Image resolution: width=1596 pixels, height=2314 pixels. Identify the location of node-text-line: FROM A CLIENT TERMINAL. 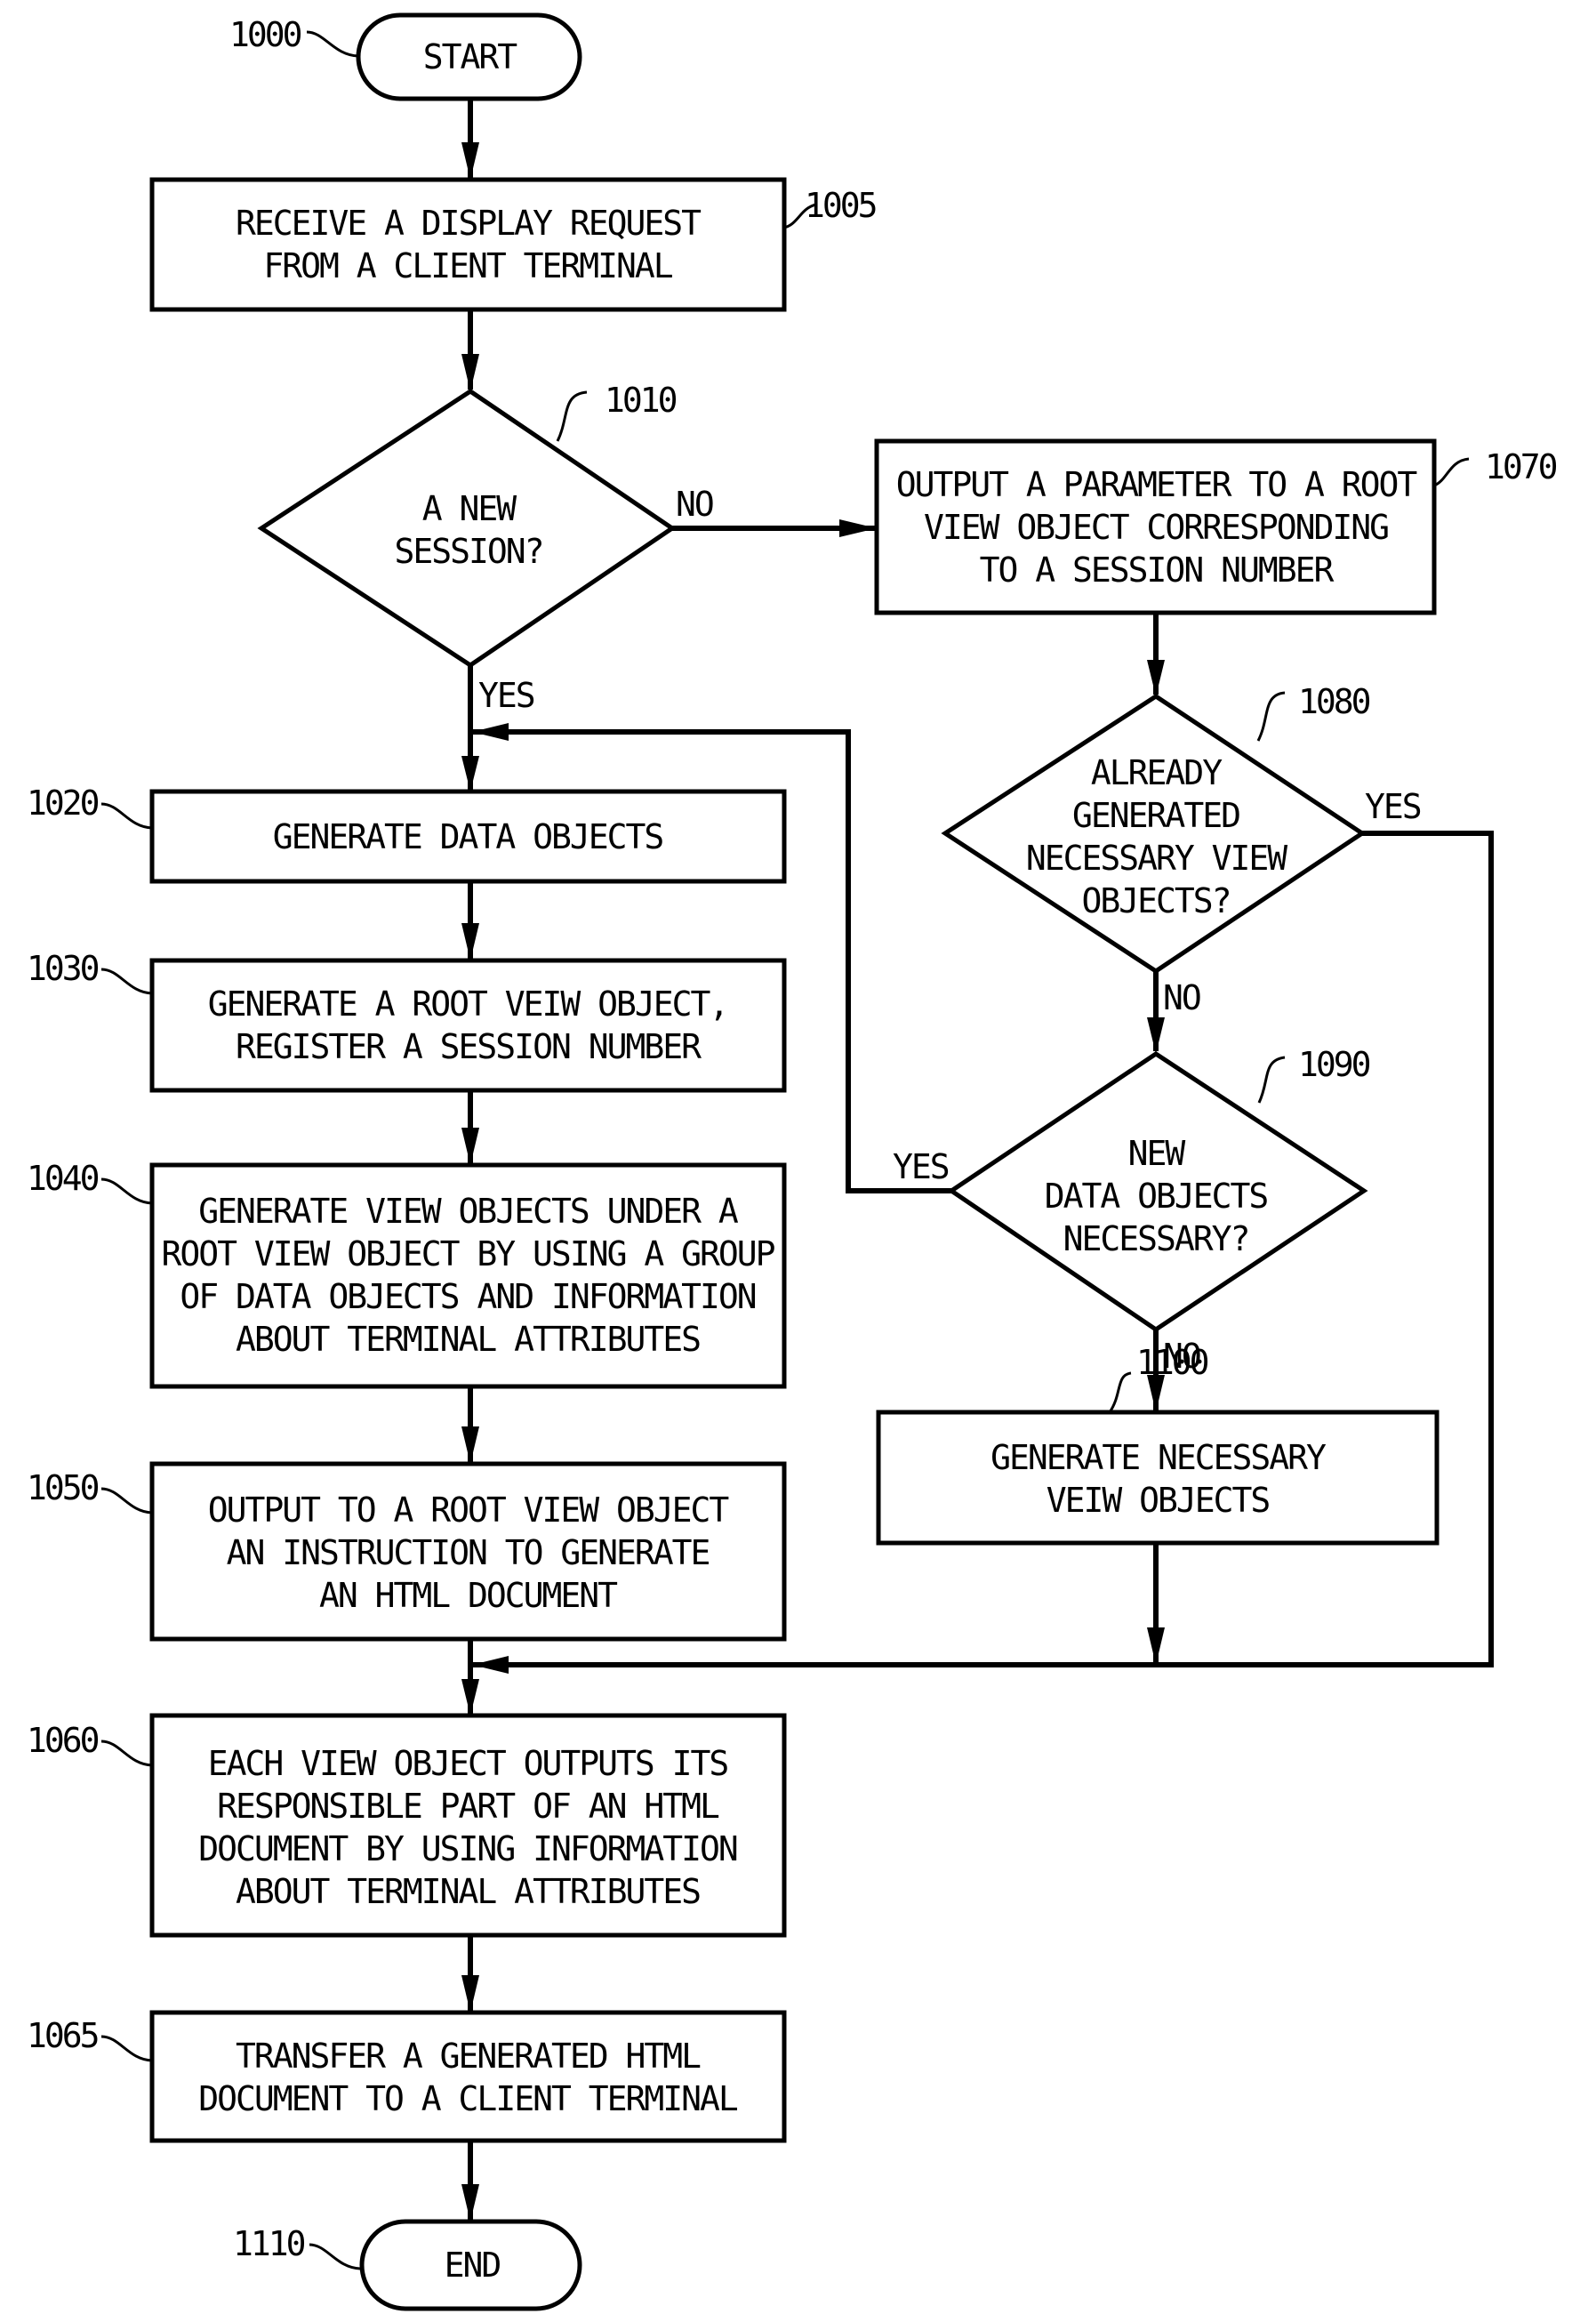
(467, 265).